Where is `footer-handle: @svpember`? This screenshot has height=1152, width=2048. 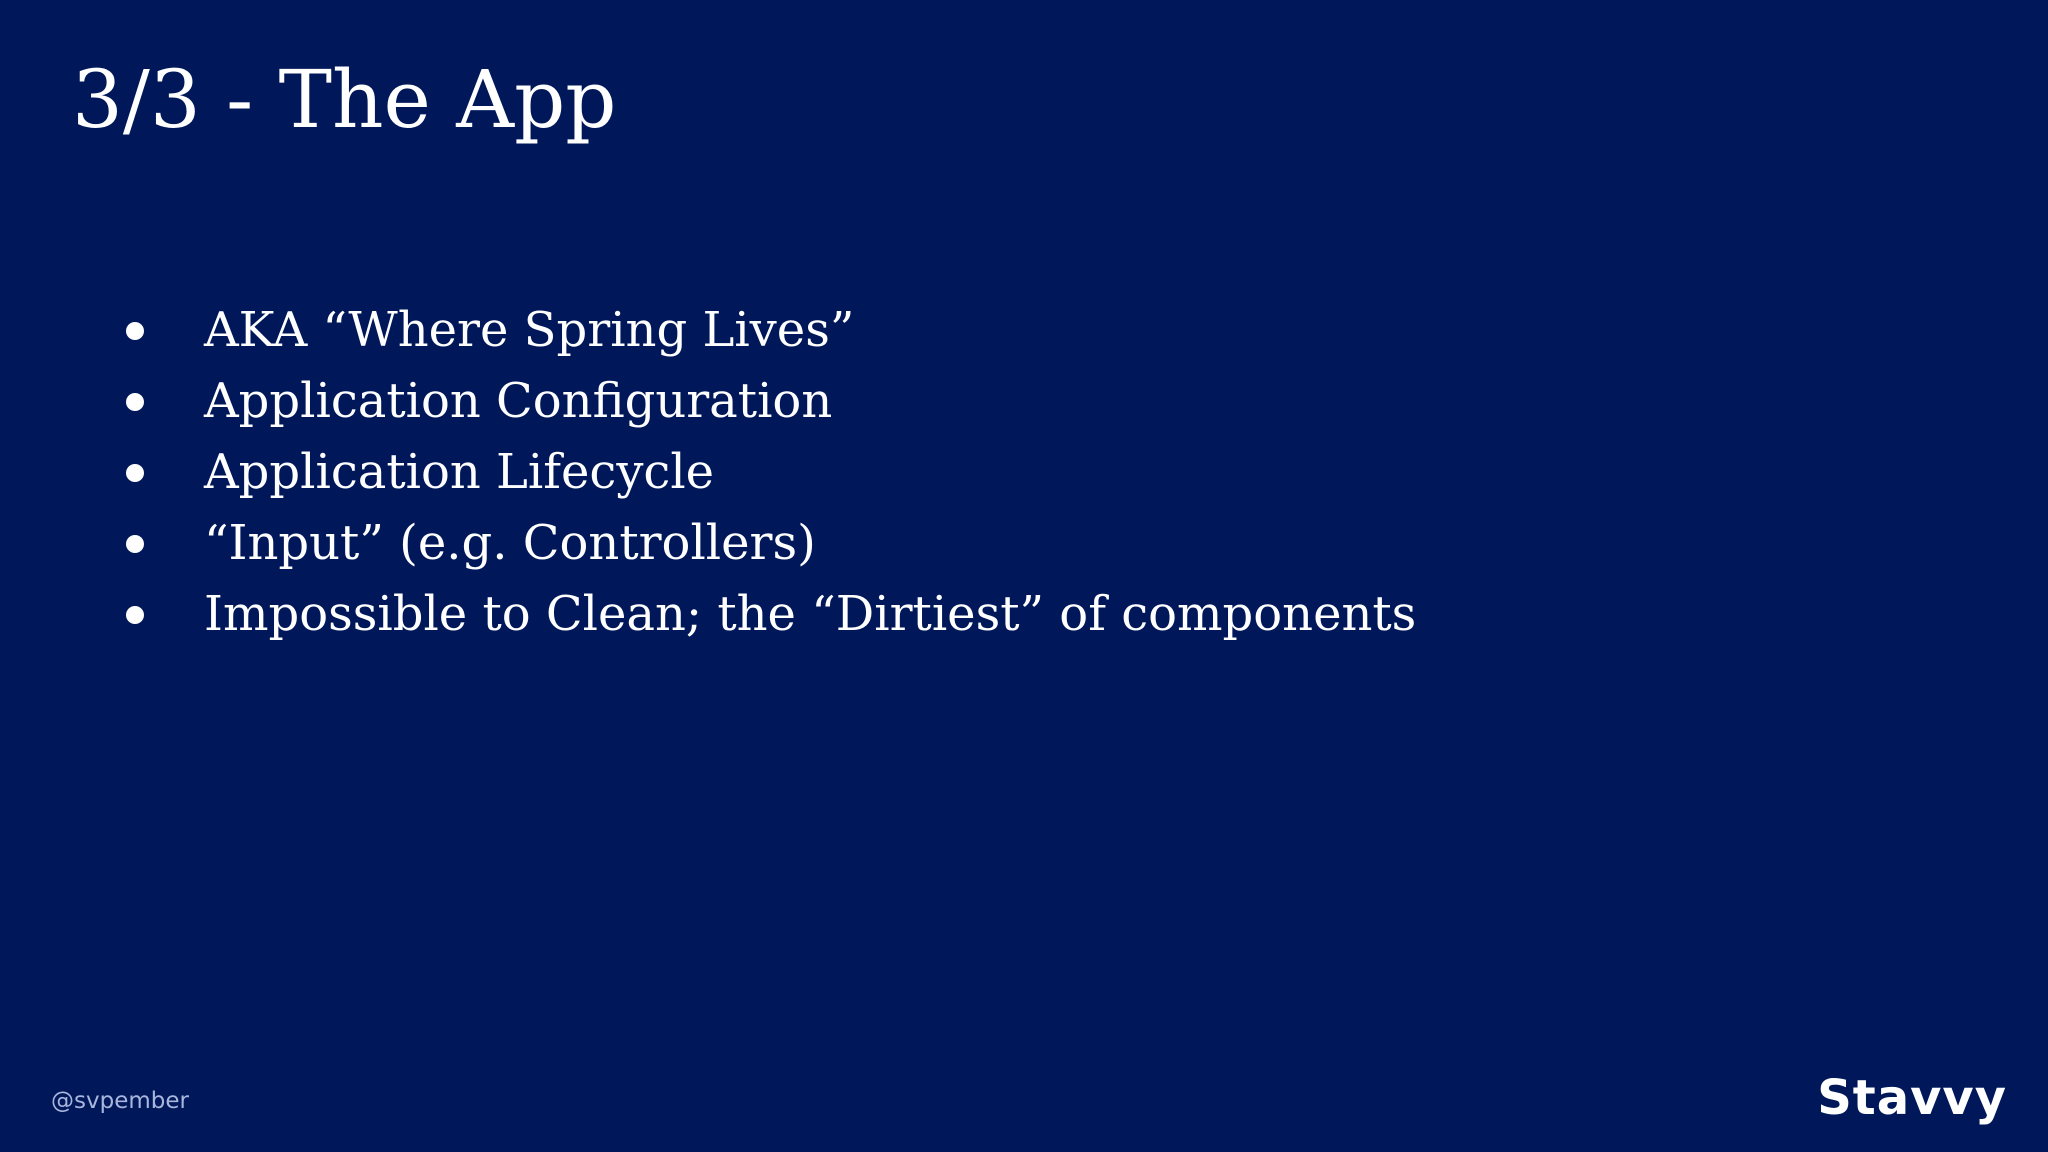 footer-handle: @svpember is located at coordinates (120, 1101).